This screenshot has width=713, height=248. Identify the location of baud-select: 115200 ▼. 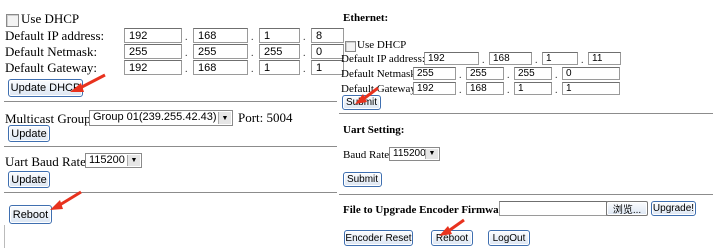
(414, 154).